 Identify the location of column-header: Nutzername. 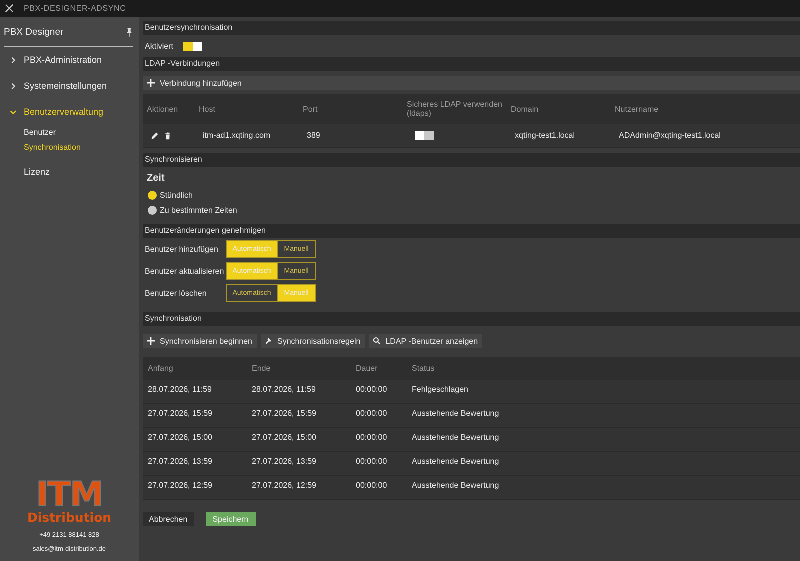
(637, 109).